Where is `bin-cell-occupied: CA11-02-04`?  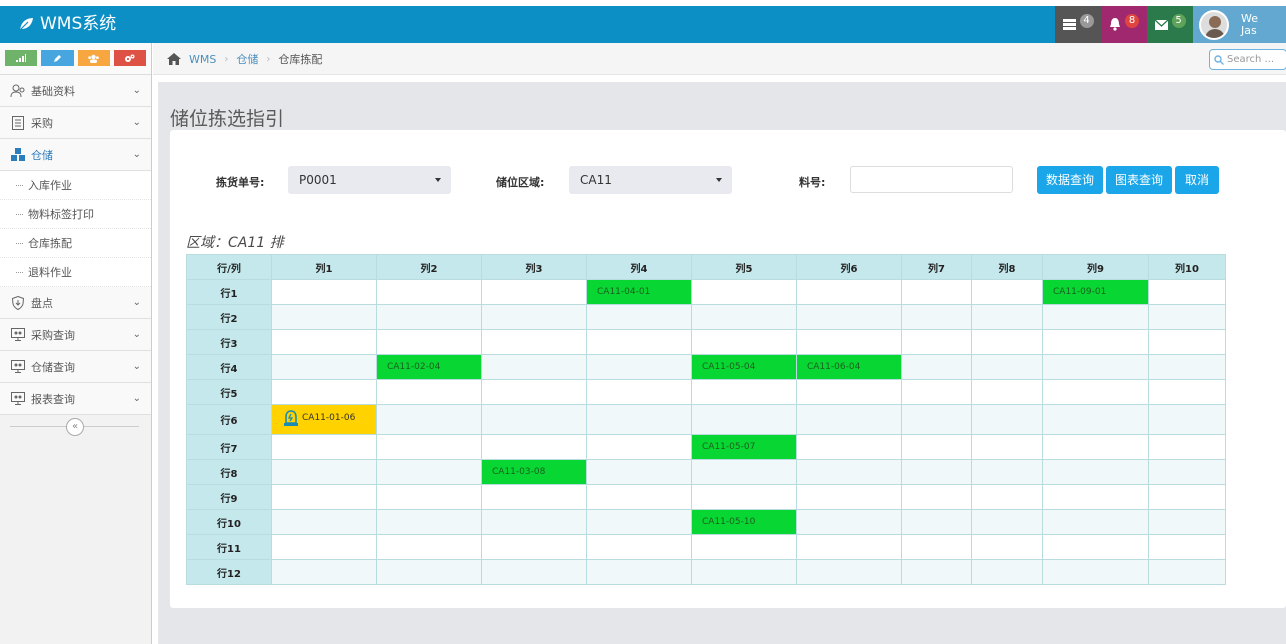 bin-cell-occupied: CA11-02-04 is located at coordinates (429, 367).